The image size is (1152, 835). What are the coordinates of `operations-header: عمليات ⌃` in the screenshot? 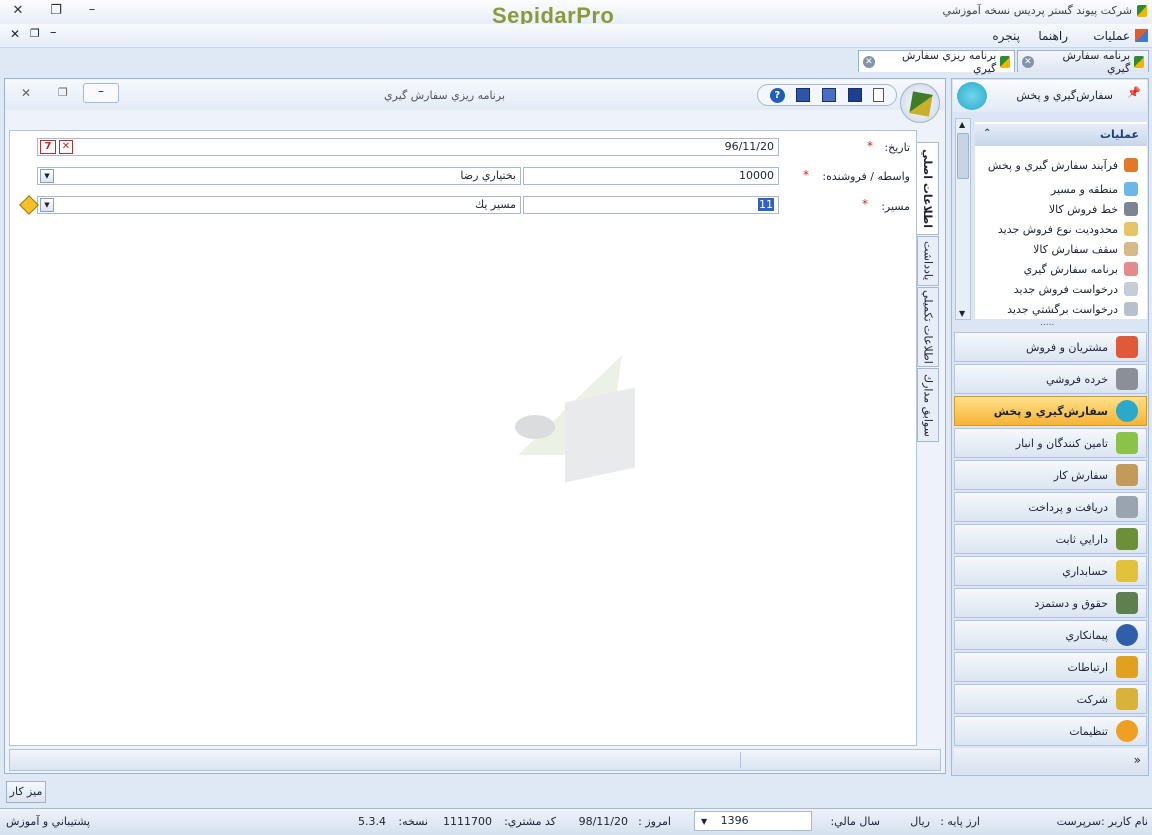 It's located at (1061, 135).